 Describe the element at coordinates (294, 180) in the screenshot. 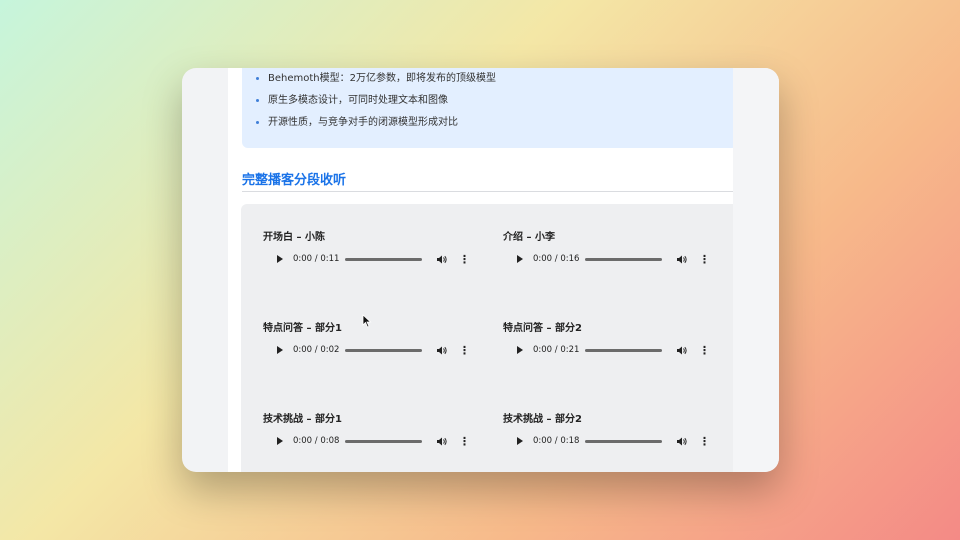

I see `section-title: 完整播客分段收听` at that location.